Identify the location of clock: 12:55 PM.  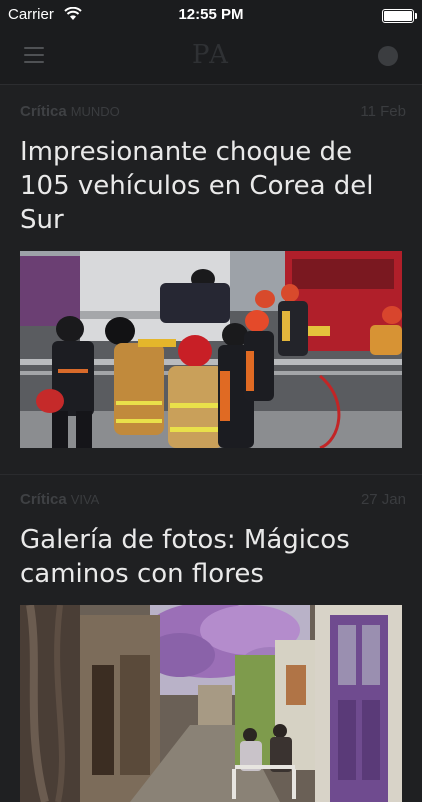
(211, 14).